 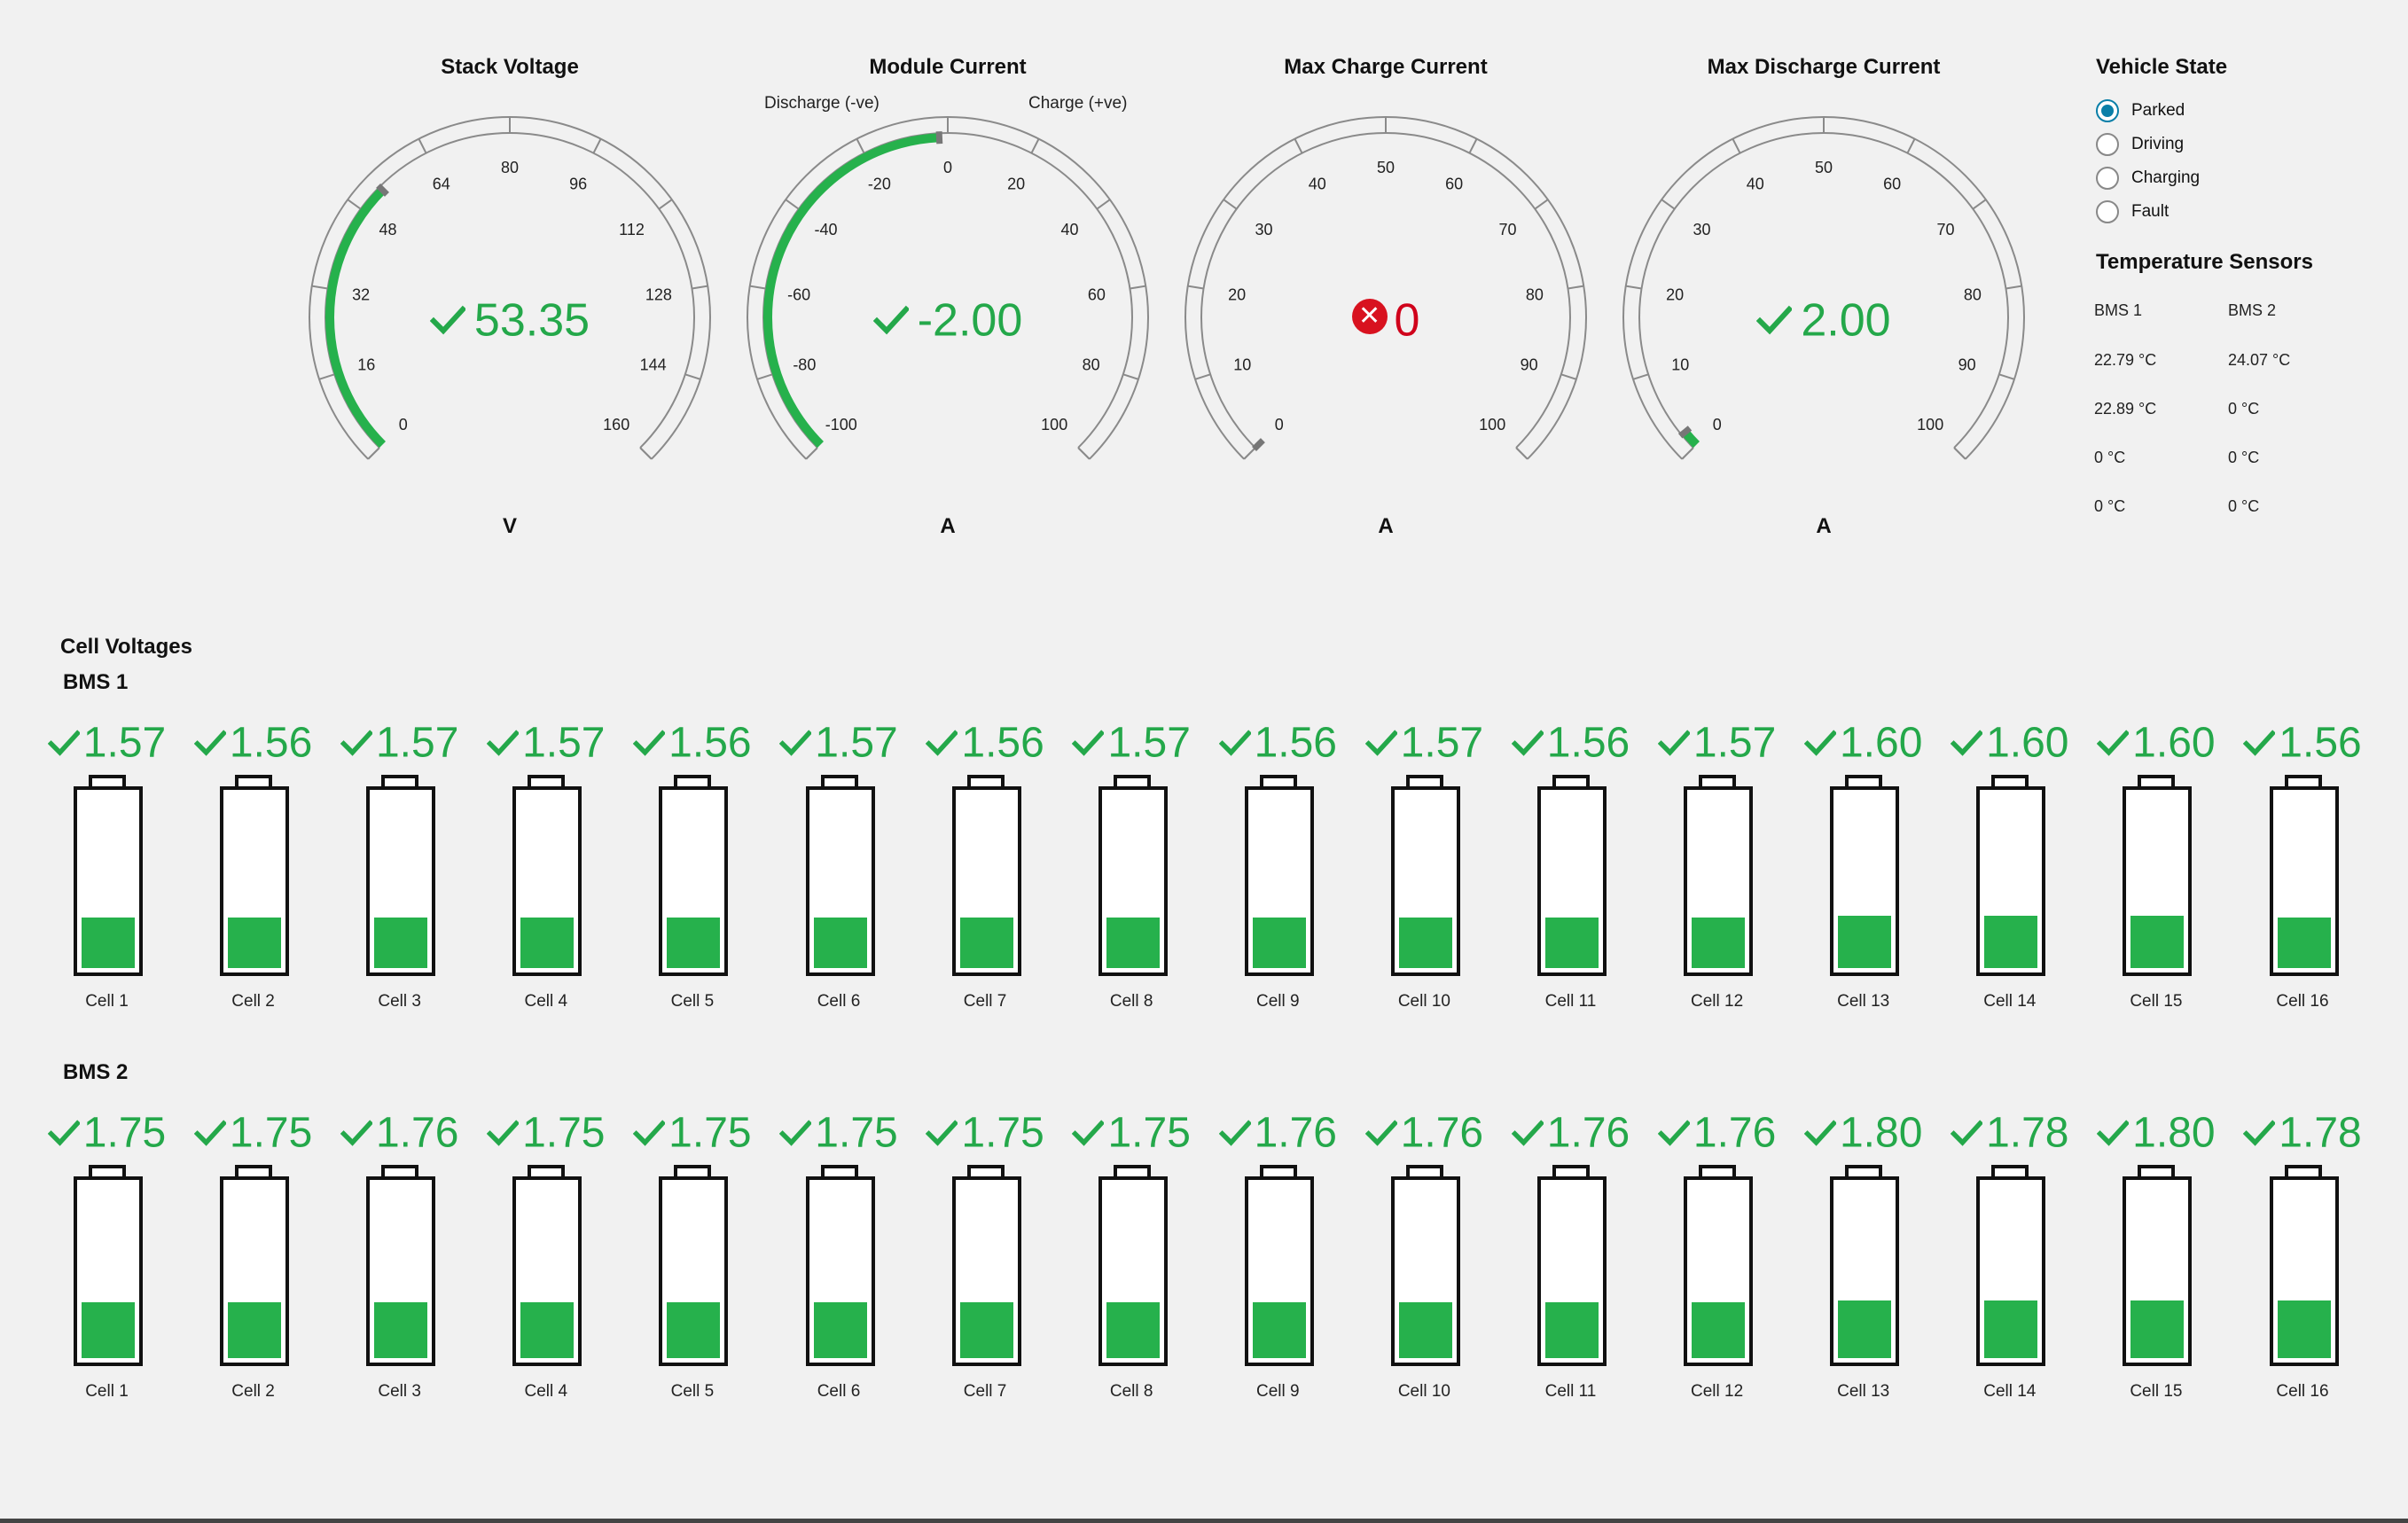 I want to click on gauge-value: -2.00, so click(x=948, y=319).